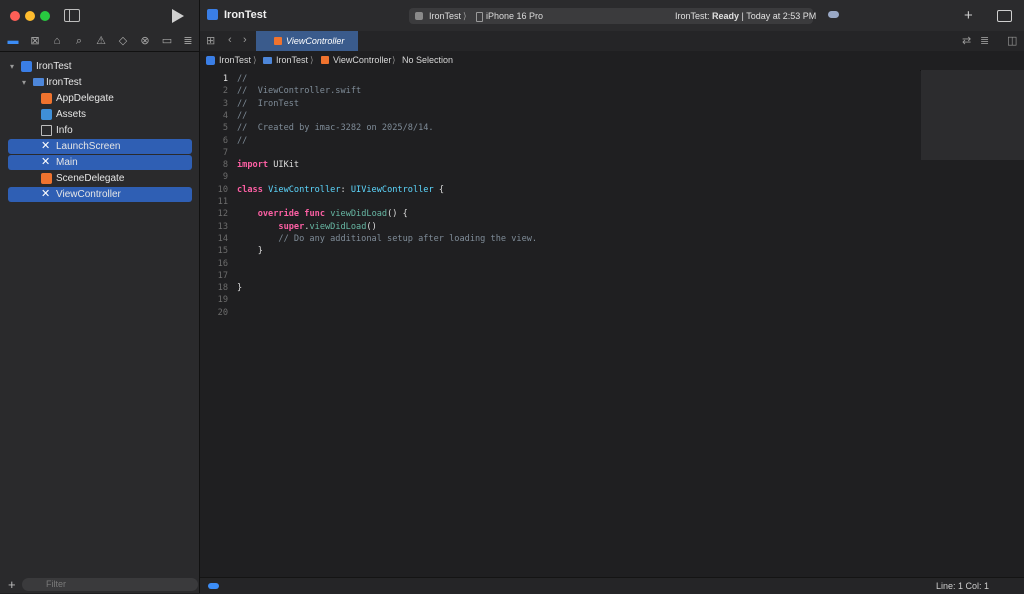  I want to click on tree-file-info: Info, so click(100, 130).